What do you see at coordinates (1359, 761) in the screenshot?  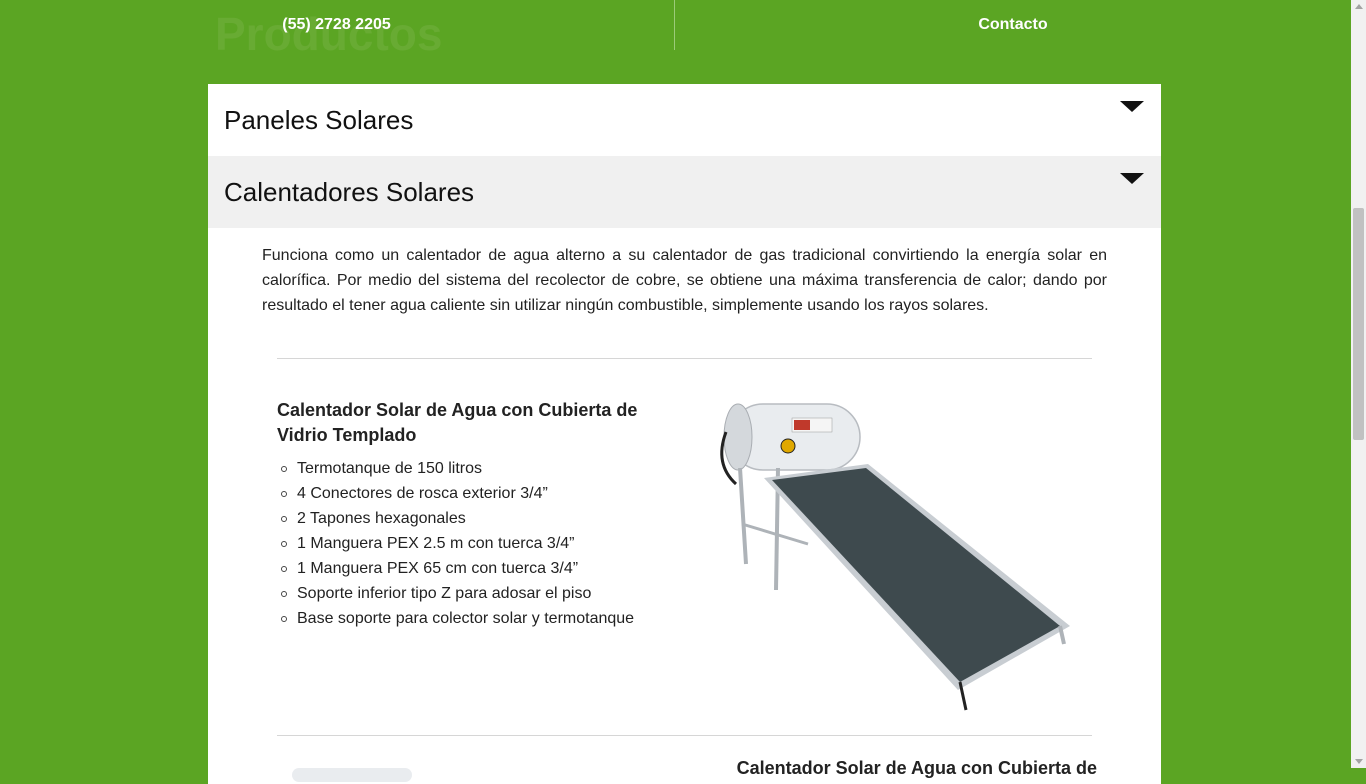 I see `scroll-down-arrow-icon` at bounding box center [1359, 761].